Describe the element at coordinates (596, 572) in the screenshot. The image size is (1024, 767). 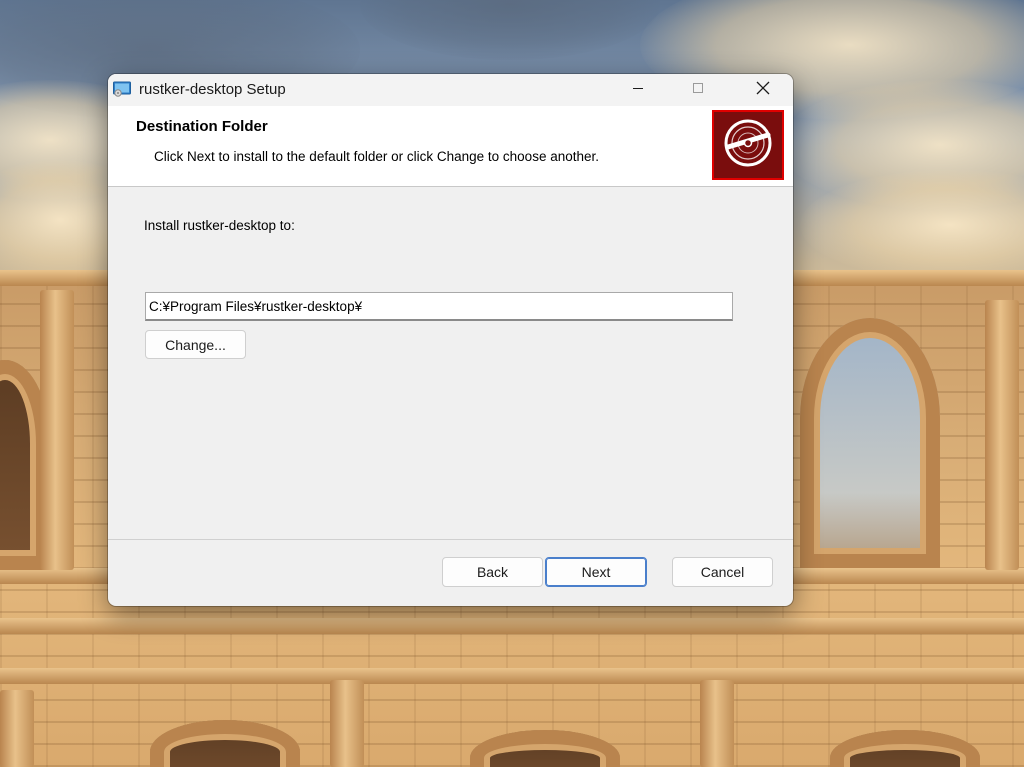
I see `next-button: Next` at that location.